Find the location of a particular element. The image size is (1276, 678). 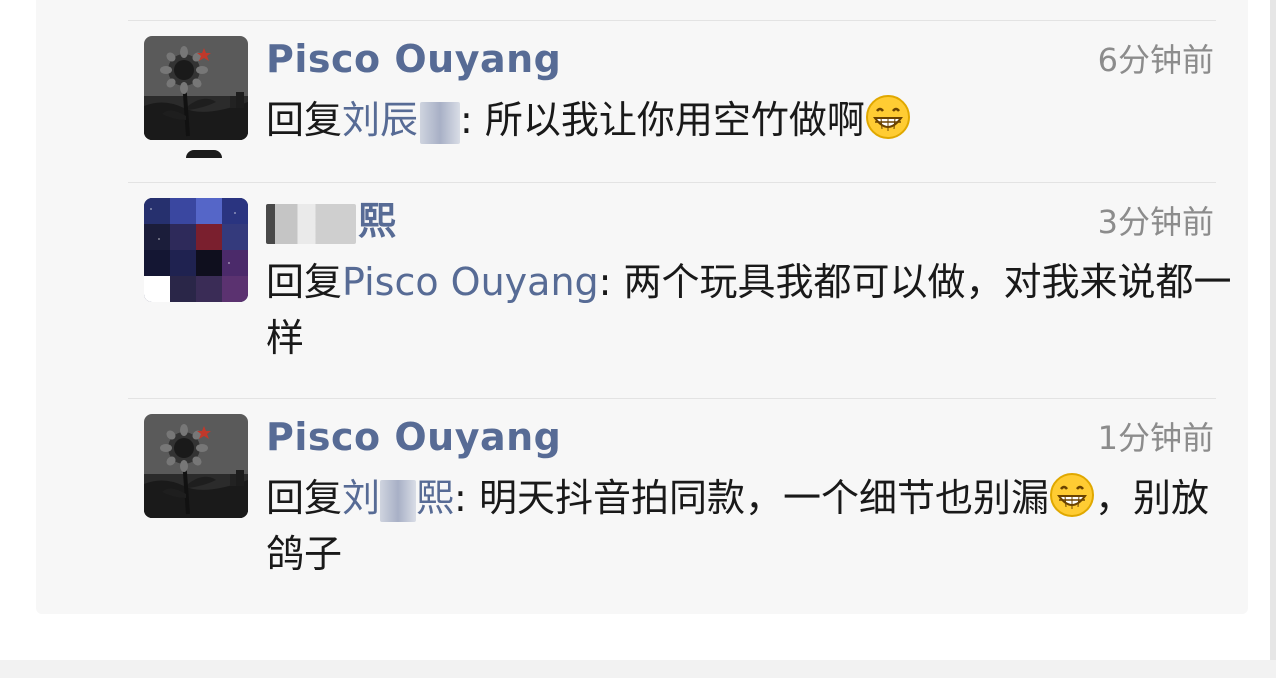

timestamp: 6分钟前 is located at coordinates (1155, 60).